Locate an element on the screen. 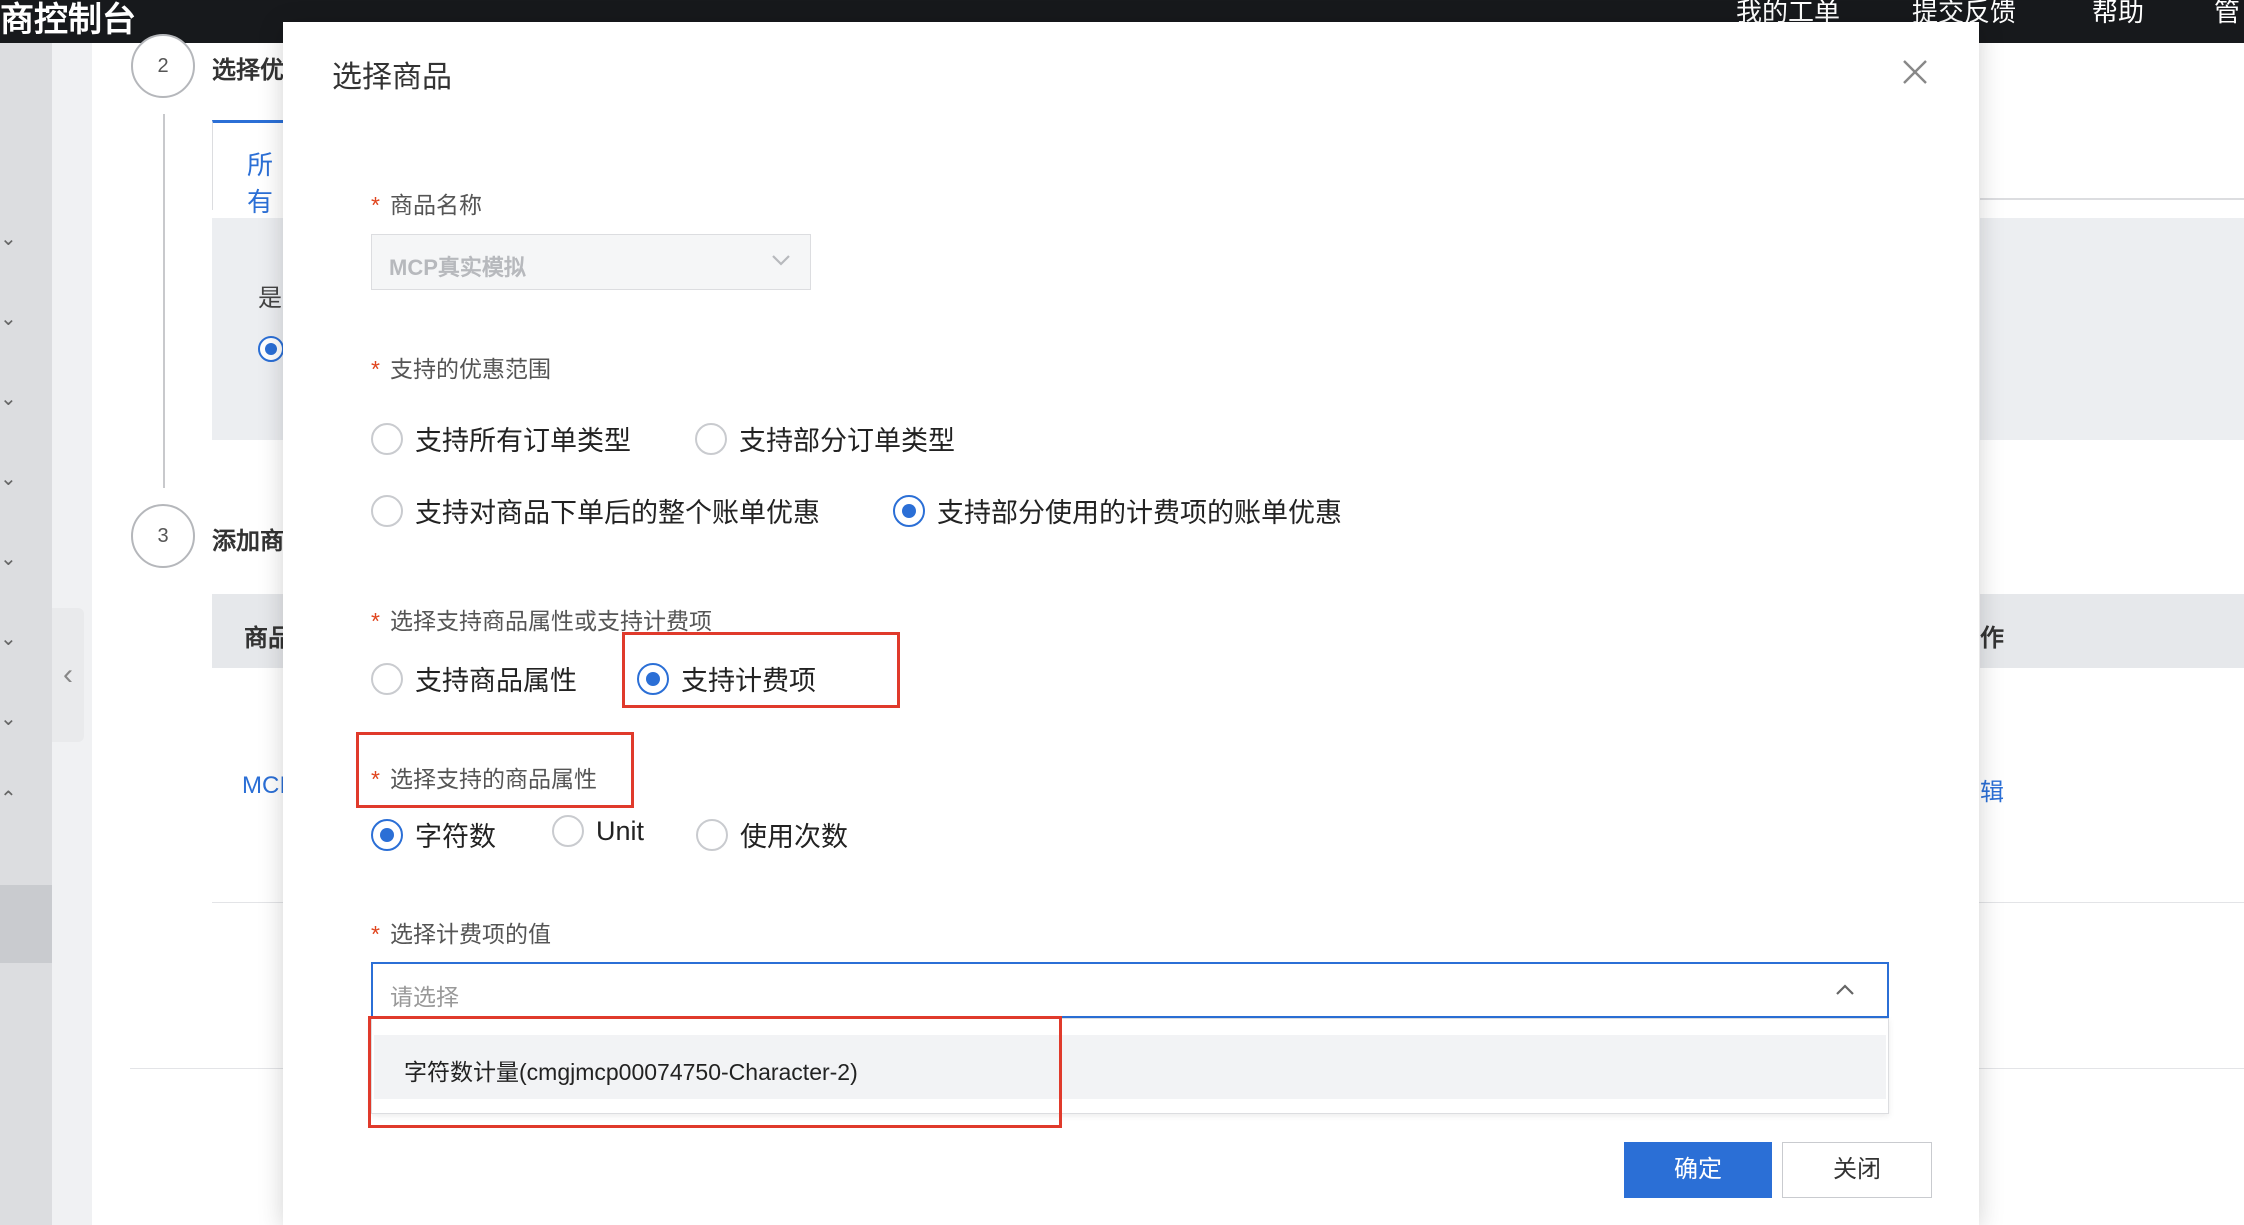  left-sidebar: ⌄ ⌄ ⌄ ⌄ ⌄ ⌄ ⌄ ⌃ is located at coordinates (26, 634).